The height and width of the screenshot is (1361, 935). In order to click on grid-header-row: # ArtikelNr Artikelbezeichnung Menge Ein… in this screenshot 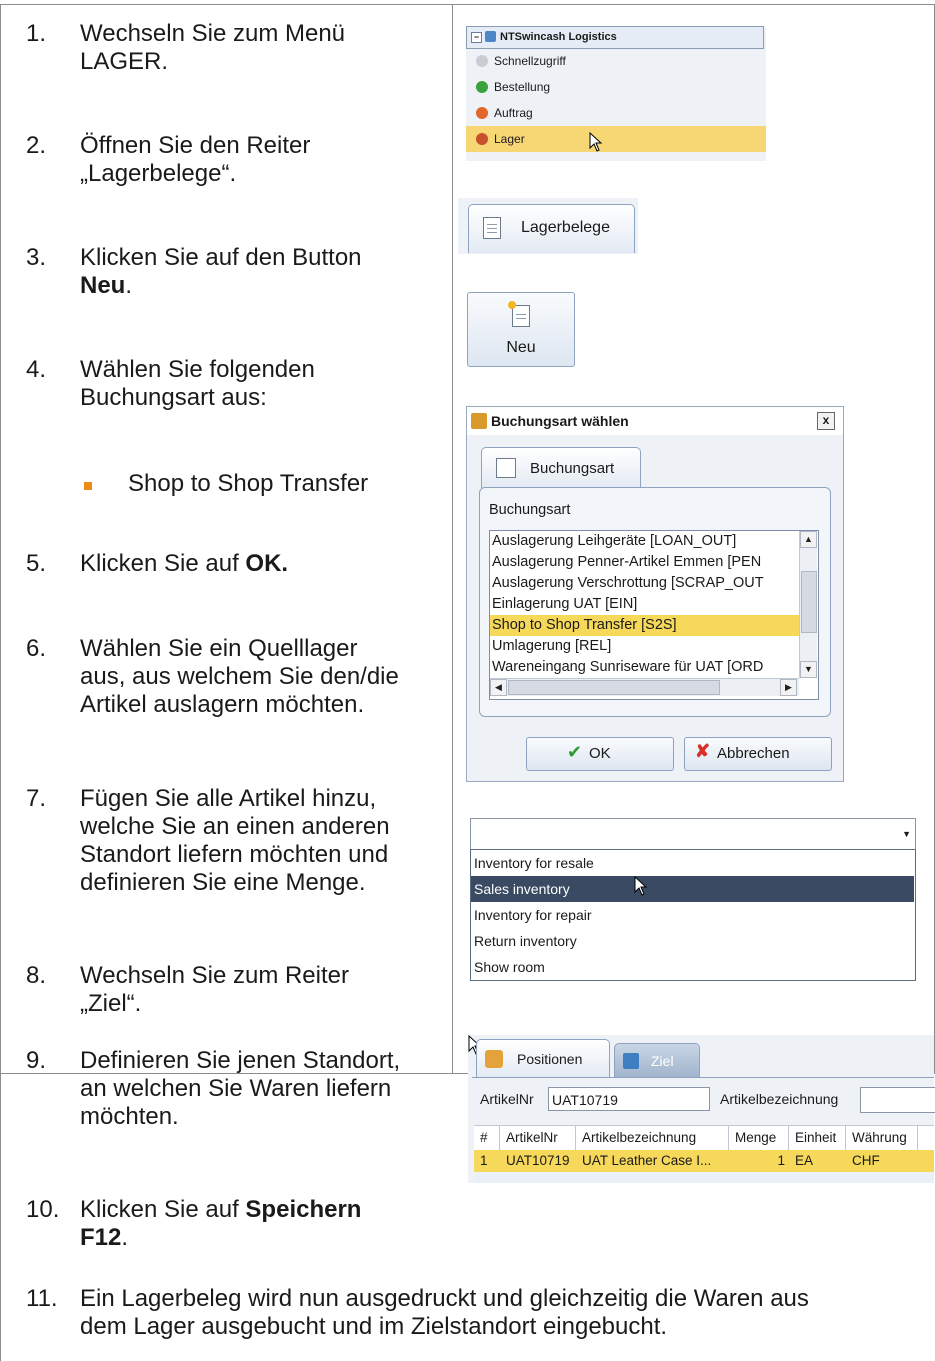, I will do `click(704, 1138)`.